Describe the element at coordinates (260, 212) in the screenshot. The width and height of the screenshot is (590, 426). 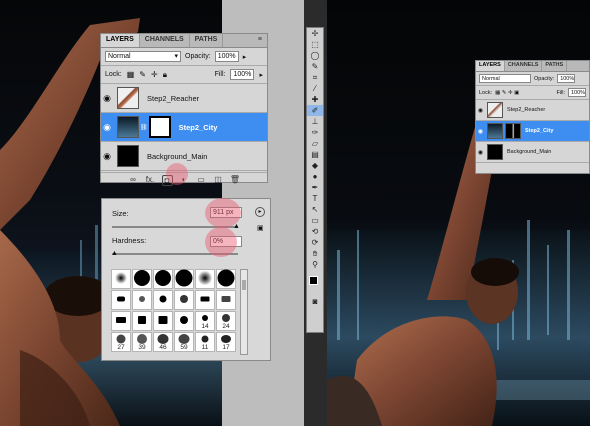
I see `panel-options-arrow-icon: ▸` at that location.